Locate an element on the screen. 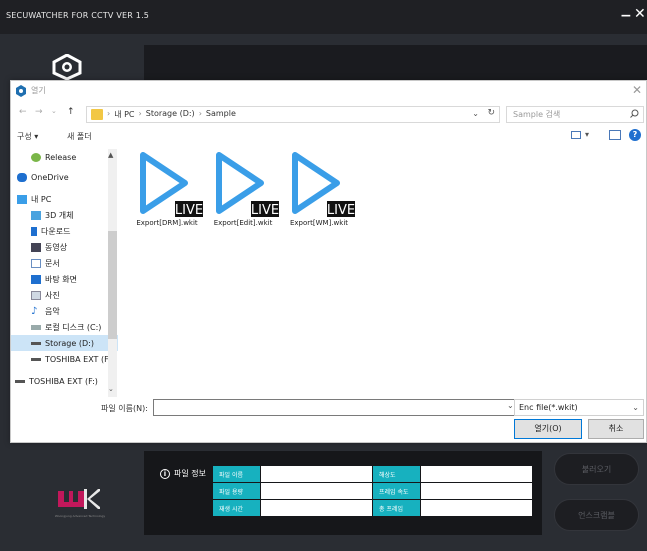 The width and height of the screenshot is (647, 551). nav-item-label: 내 PC is located at coordinates (41, 199).